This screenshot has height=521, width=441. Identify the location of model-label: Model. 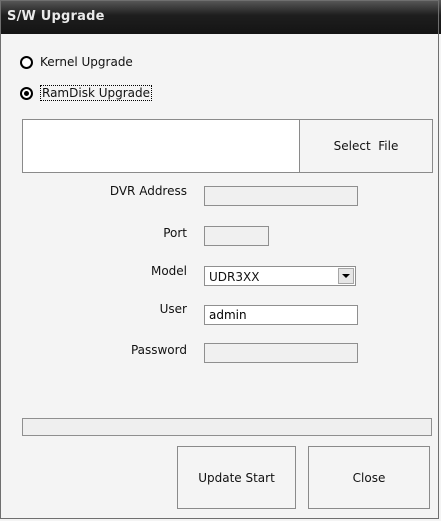
(168, 271).